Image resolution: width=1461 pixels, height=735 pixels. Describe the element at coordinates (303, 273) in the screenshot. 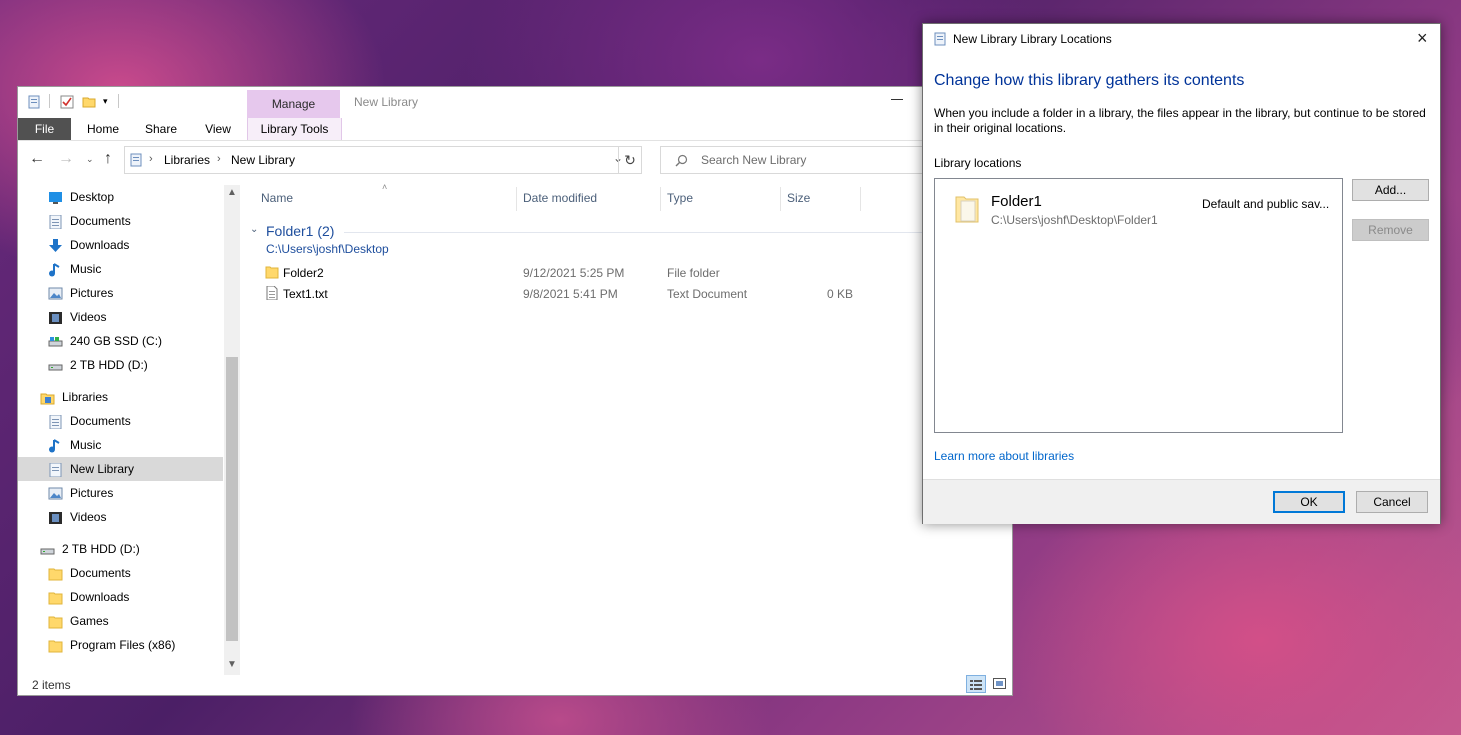

I see `file-name: Folder2` at that location.